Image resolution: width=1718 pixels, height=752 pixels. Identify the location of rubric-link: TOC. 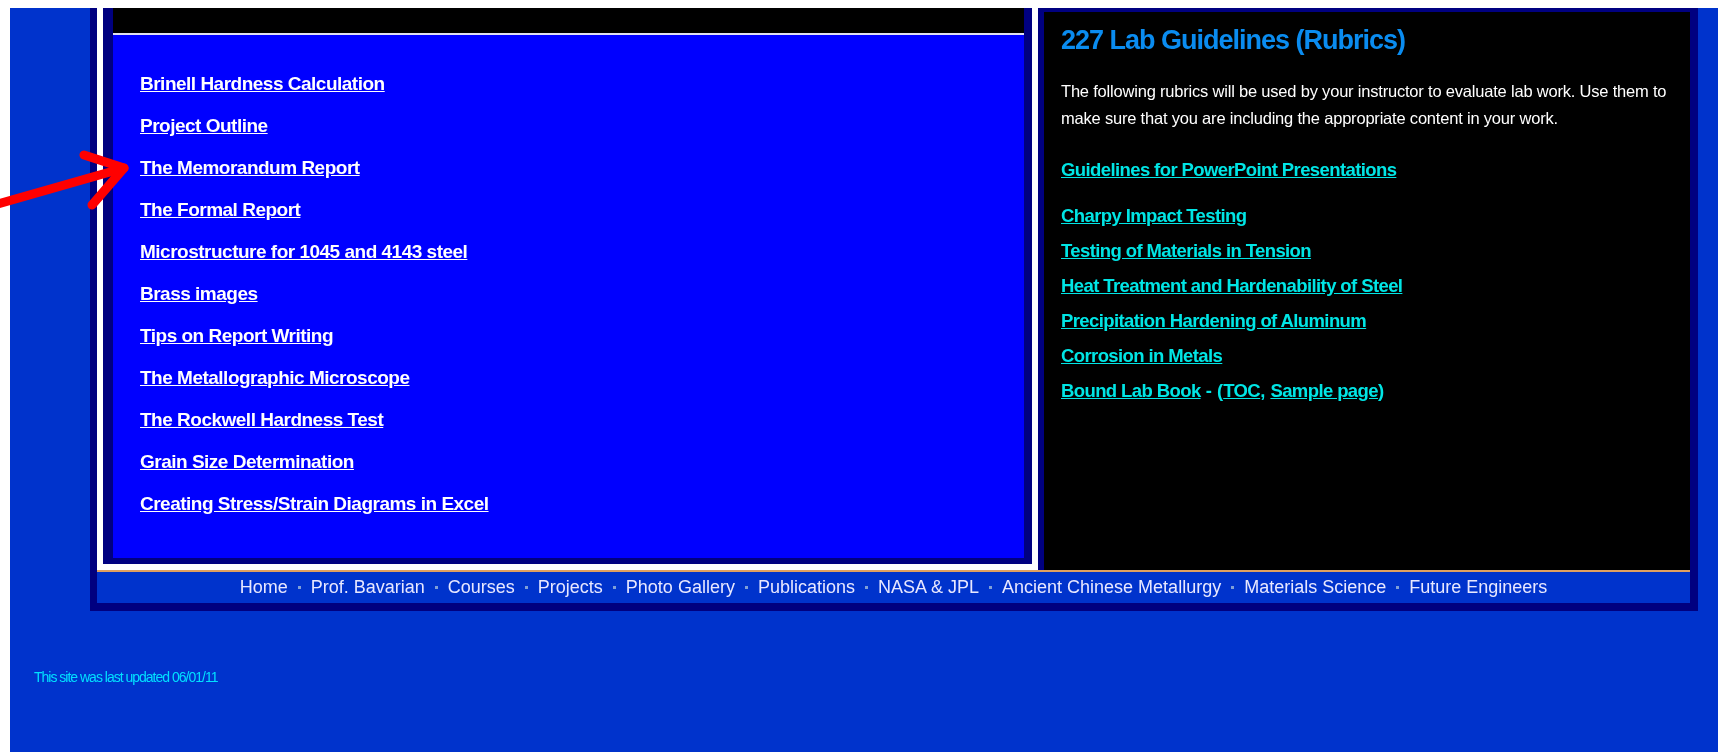
(1242, 390).